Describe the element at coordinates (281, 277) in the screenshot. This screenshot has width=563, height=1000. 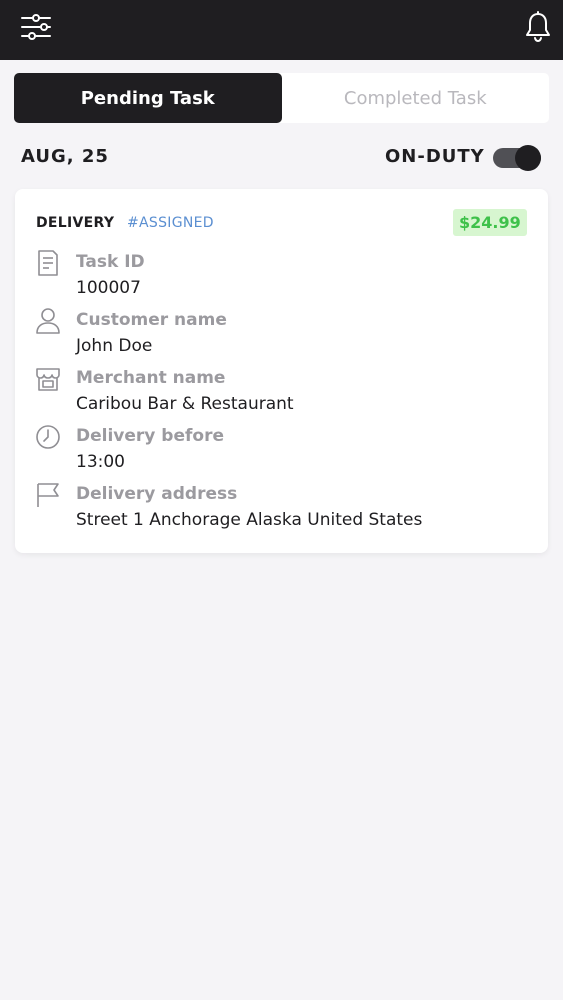
I see `task-id-row: Task ID 100007` at that location.